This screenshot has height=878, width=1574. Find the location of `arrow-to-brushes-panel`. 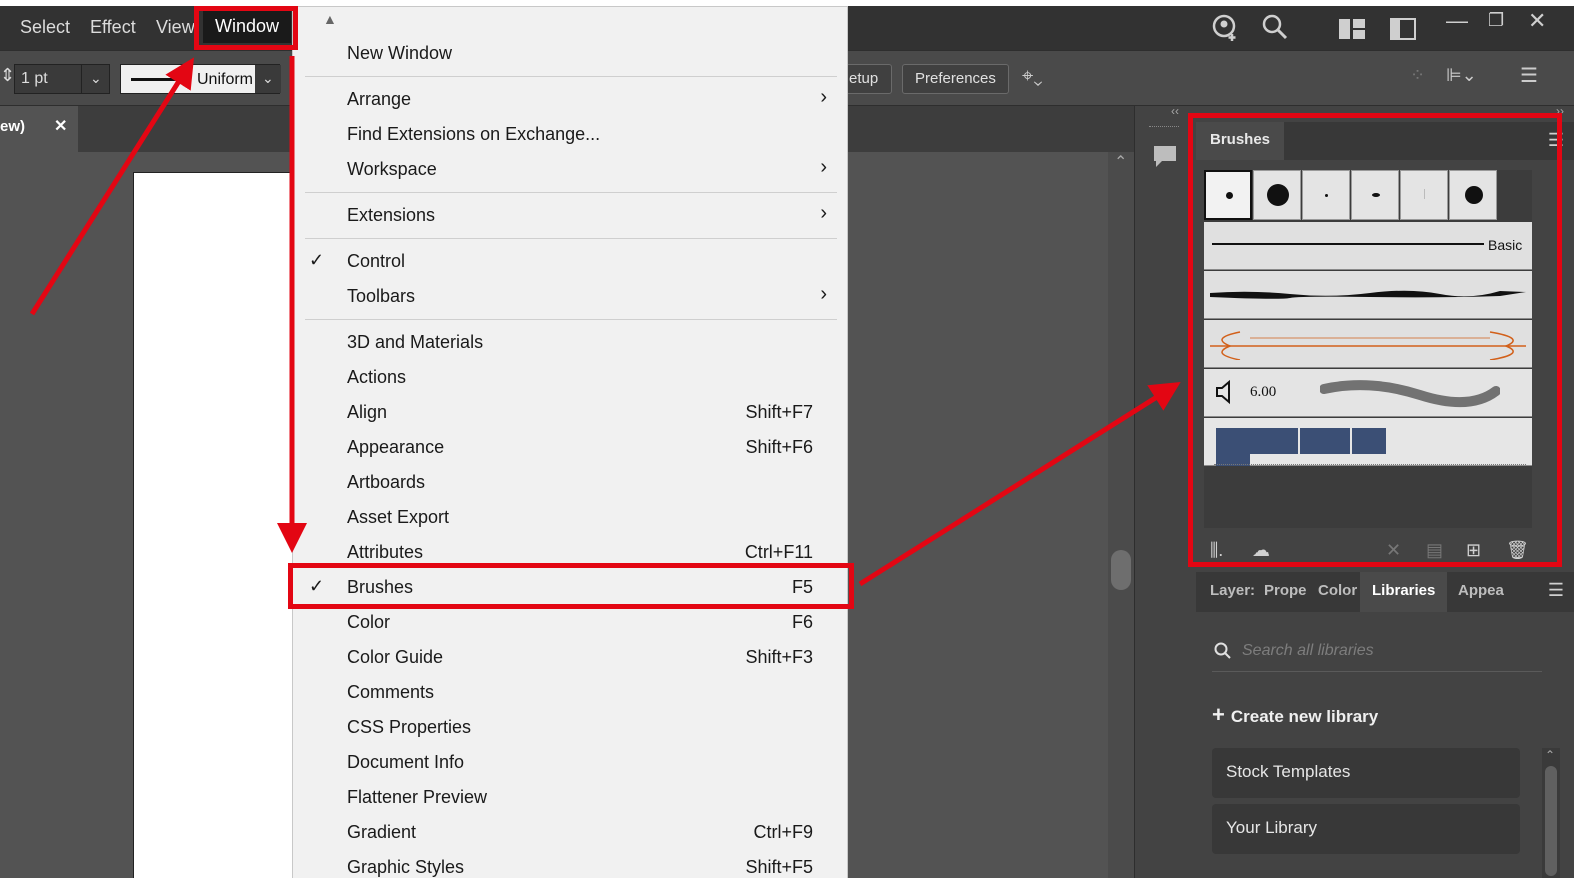

arrow-to-brushes-panel is located at coordinates (1019, 484).